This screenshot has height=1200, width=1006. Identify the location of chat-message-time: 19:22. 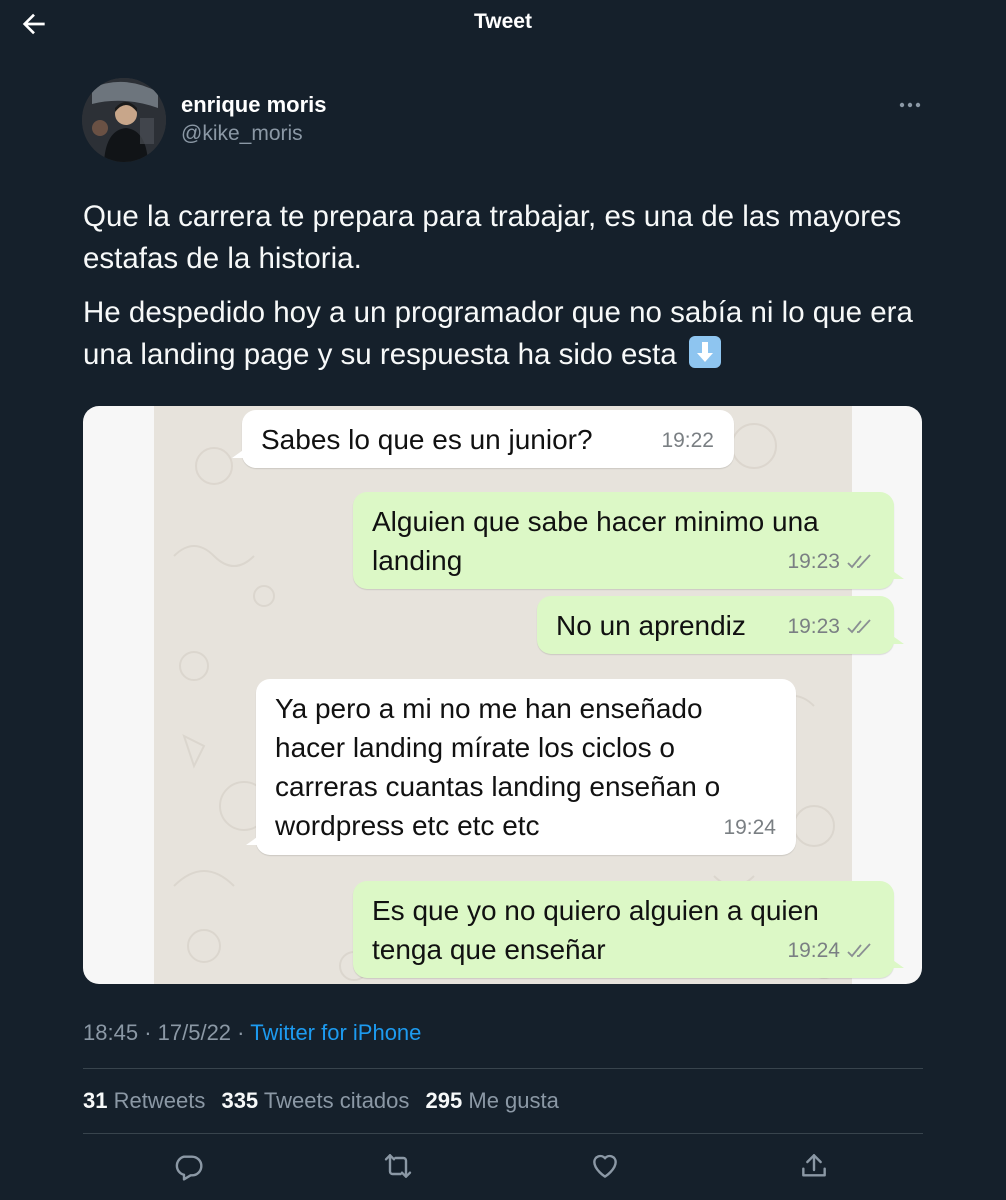
(687, 440).